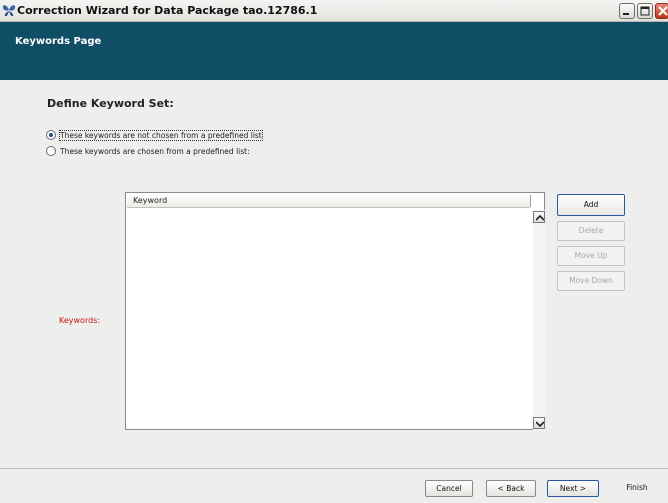  What do you see at coordinates (530, 201) in the screenshot?
I see `column-separator` at bounding box center [530, 201].